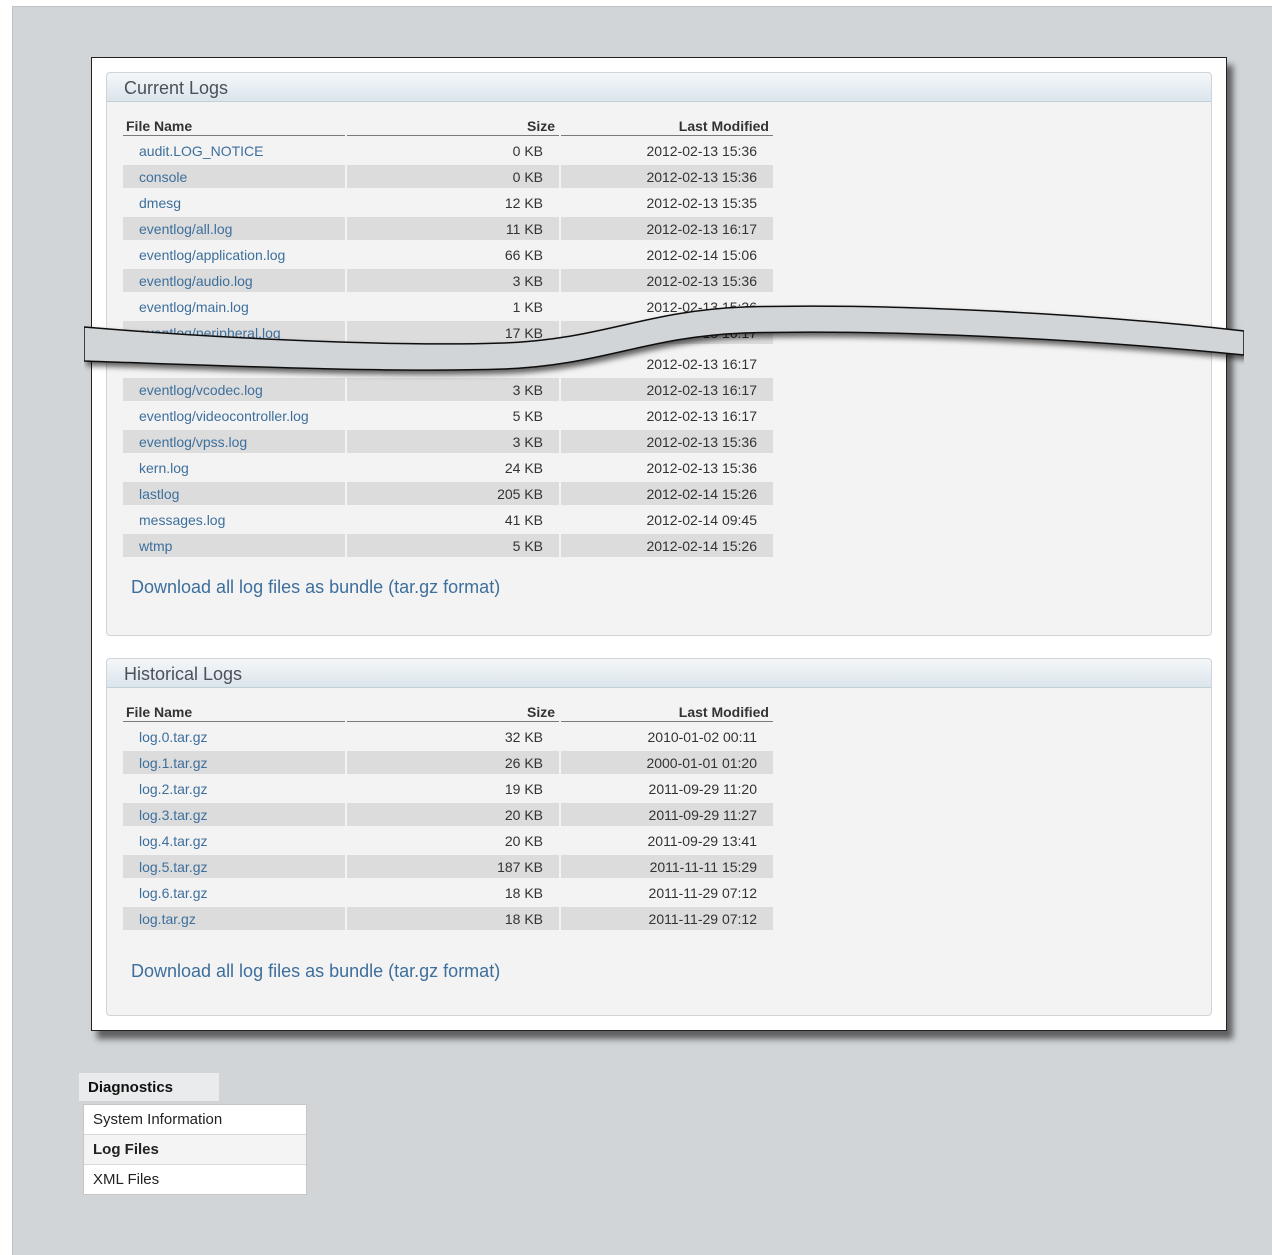  I want to click on nav-menu: System Information Log Files XML Files, so click(195, 1149).